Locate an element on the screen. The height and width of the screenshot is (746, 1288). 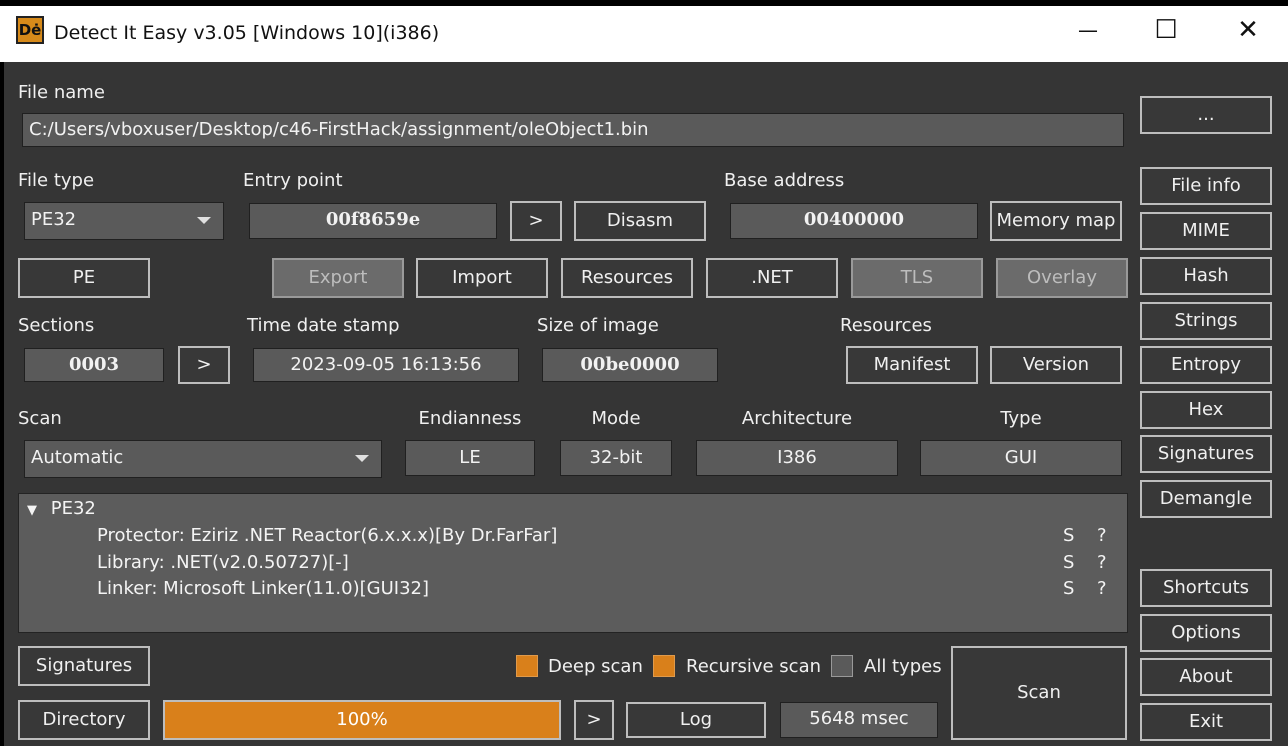
maximize-icon: ☐ is located at coordinates (1166, 31).